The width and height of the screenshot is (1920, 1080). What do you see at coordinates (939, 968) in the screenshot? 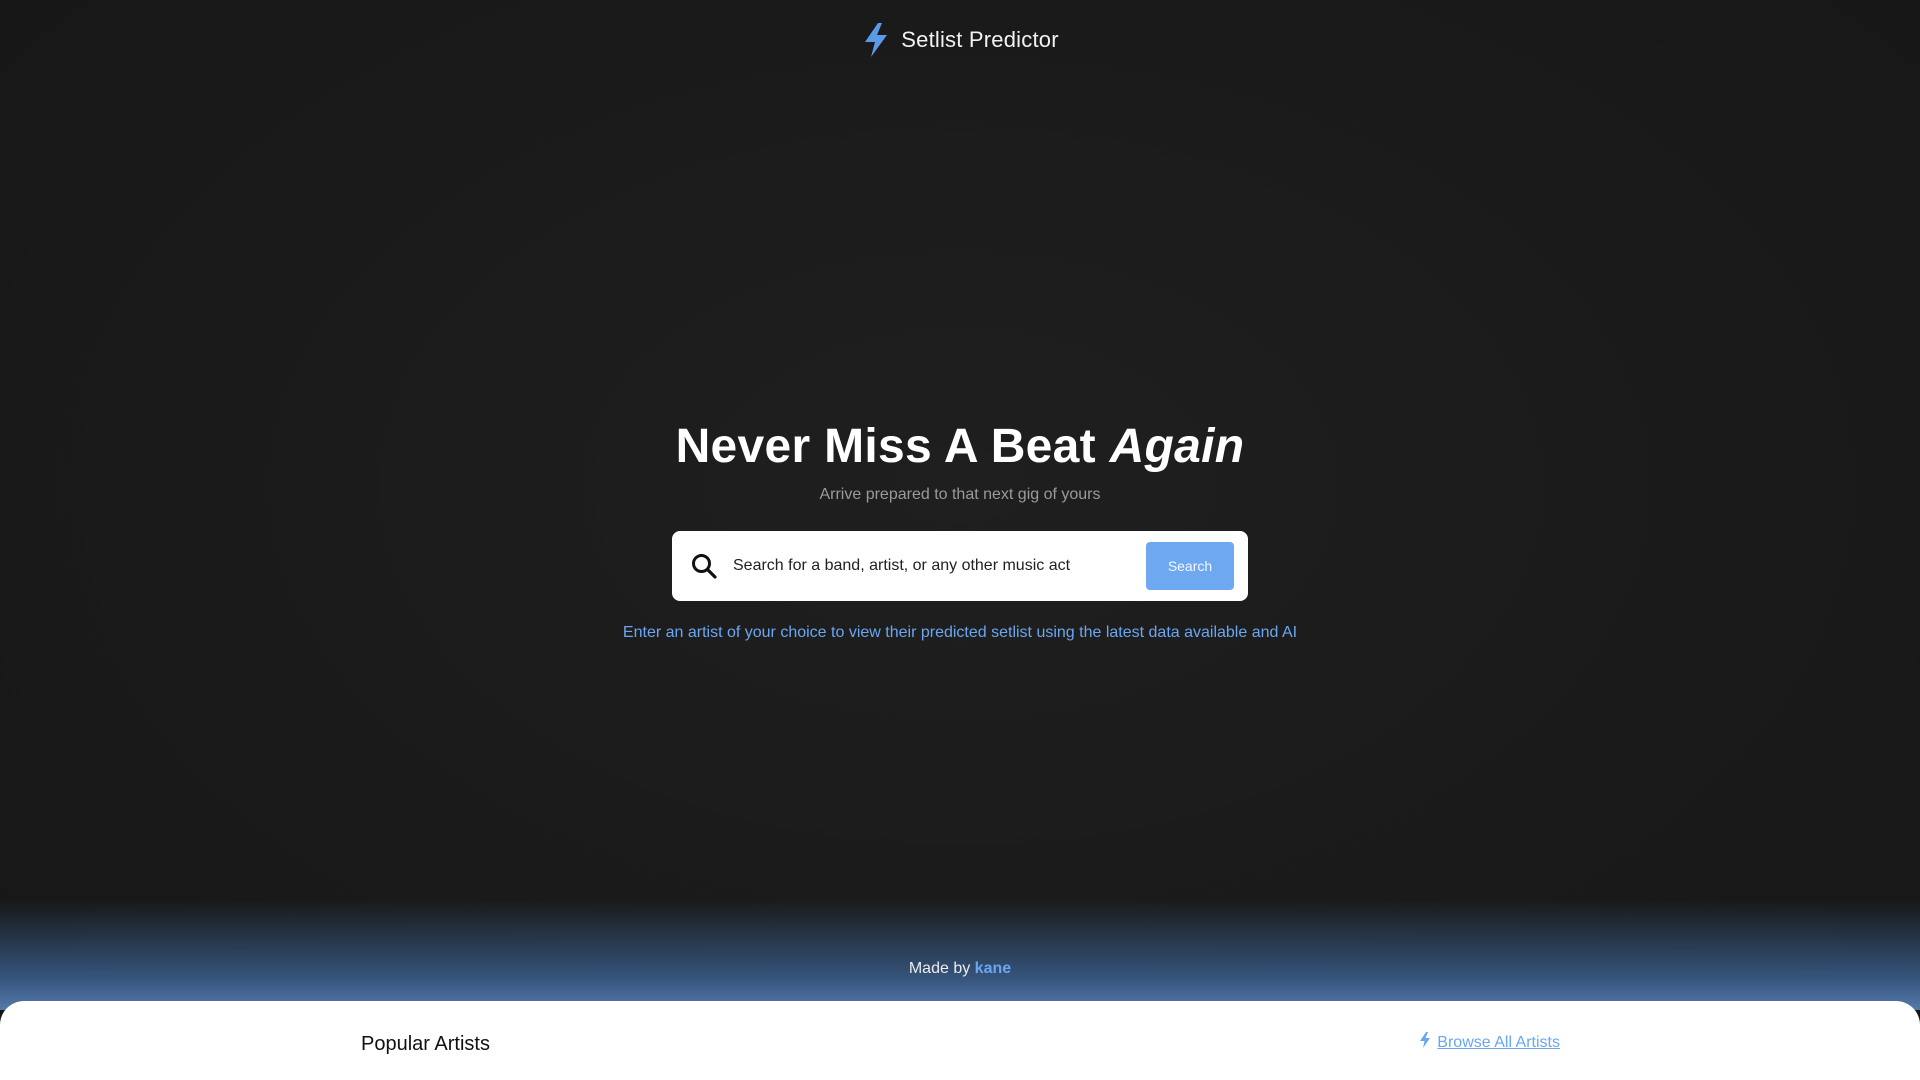
I see `made-by-prefix: Made by` at bounding box center [939, 968].